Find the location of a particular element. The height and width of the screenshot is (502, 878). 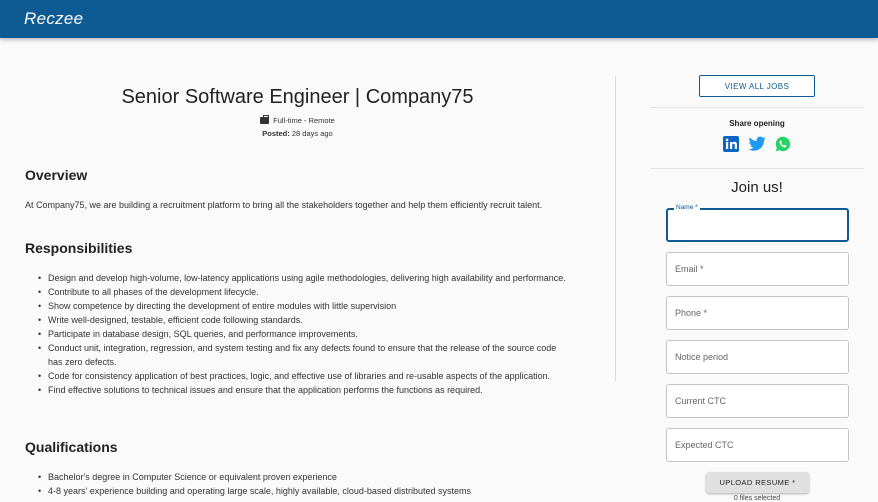

reczee-logo: Reczee is located at coordinates (53, 19).